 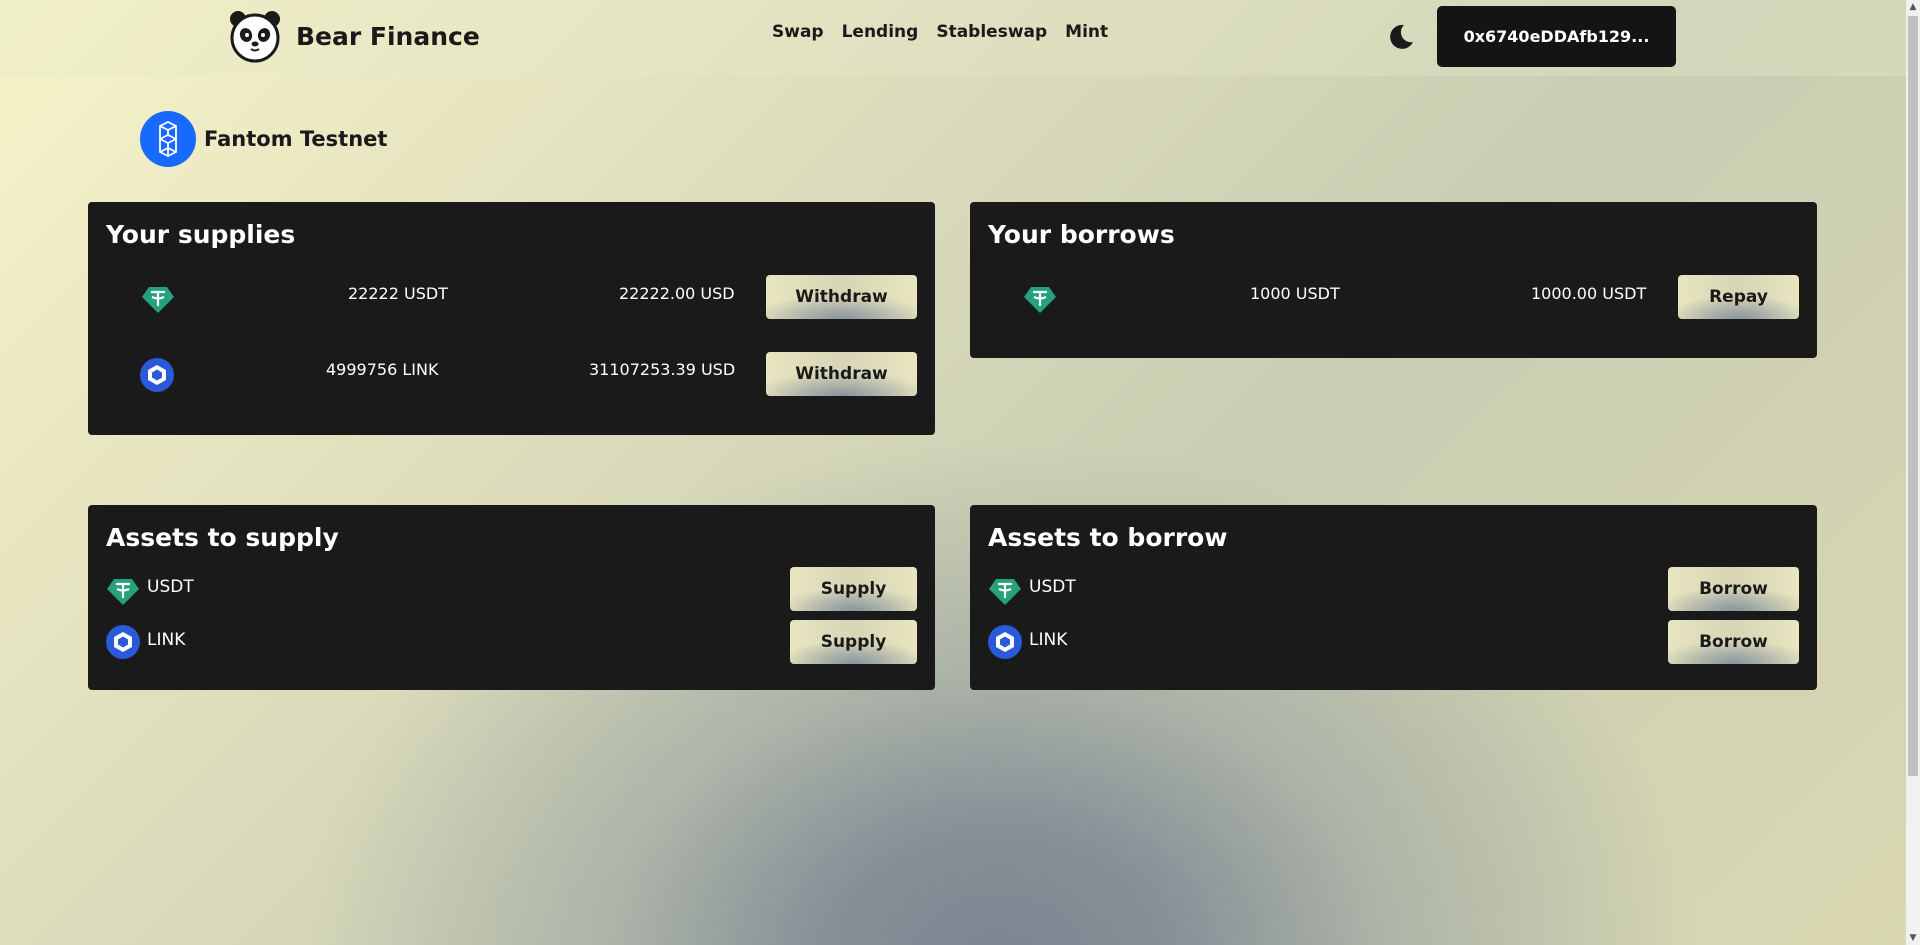 I want to click on scrollbar-thumb, so click(x=1913, y=396).